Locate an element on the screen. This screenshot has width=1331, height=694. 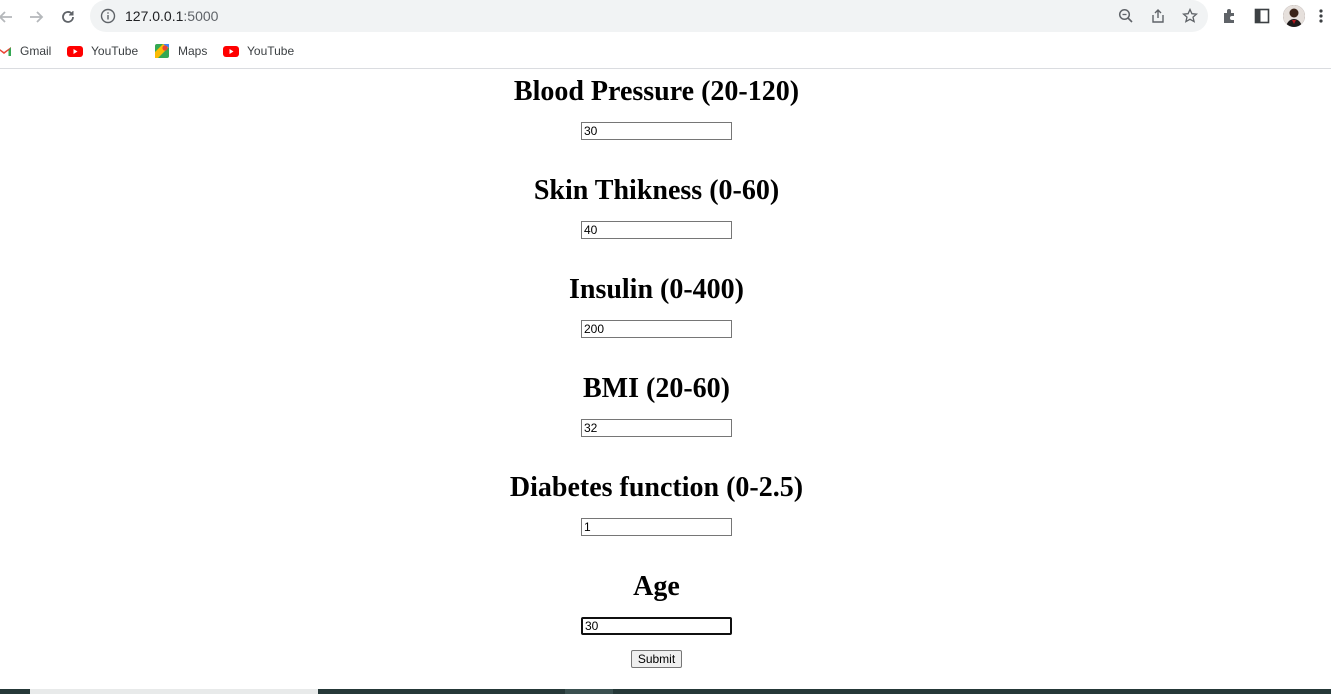
forward-button is located at coordinates (36, 17).